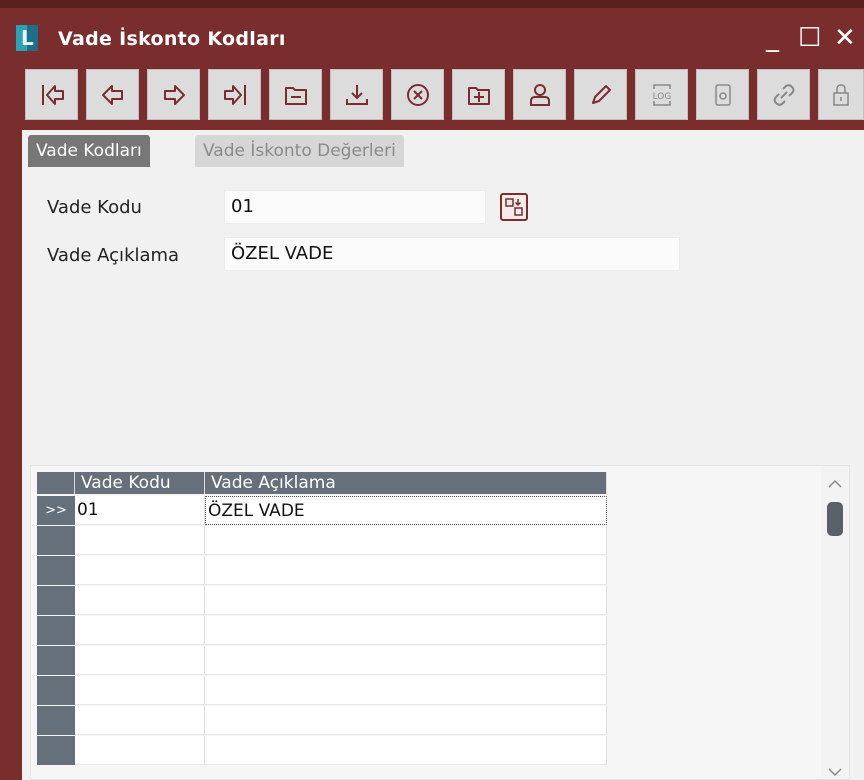 This screenshot has width=864, height=780. I want to click on download-icon, so click(356, 94).